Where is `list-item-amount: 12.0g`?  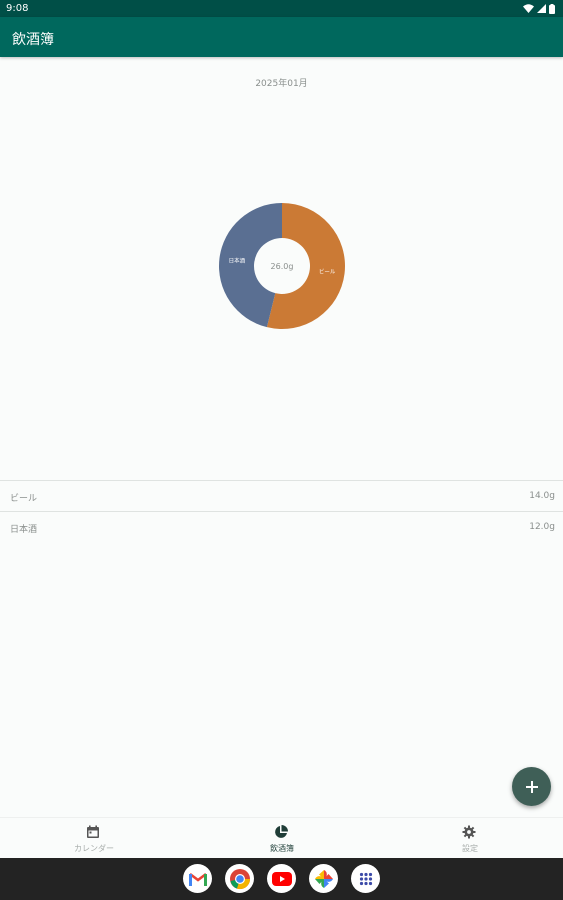
list-item-amount: 12.0g is located at coordinates (542, 527).